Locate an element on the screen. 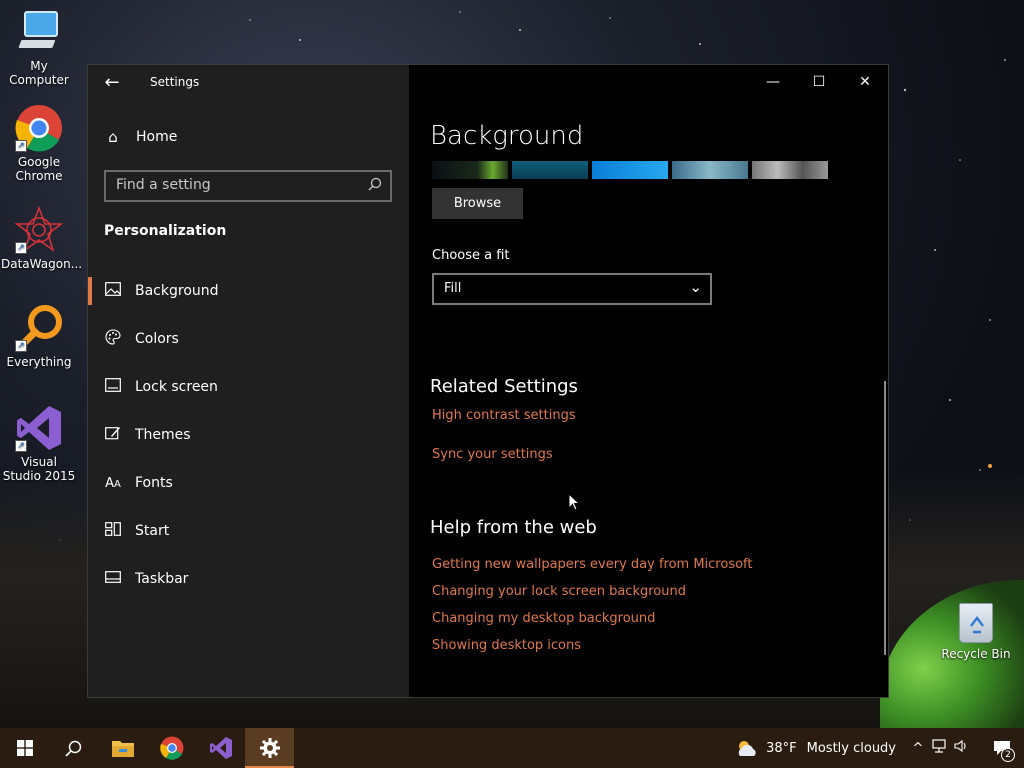 This screenshot has width=1024, height=768. taskbar-settings is located at coordinates (269, 748).